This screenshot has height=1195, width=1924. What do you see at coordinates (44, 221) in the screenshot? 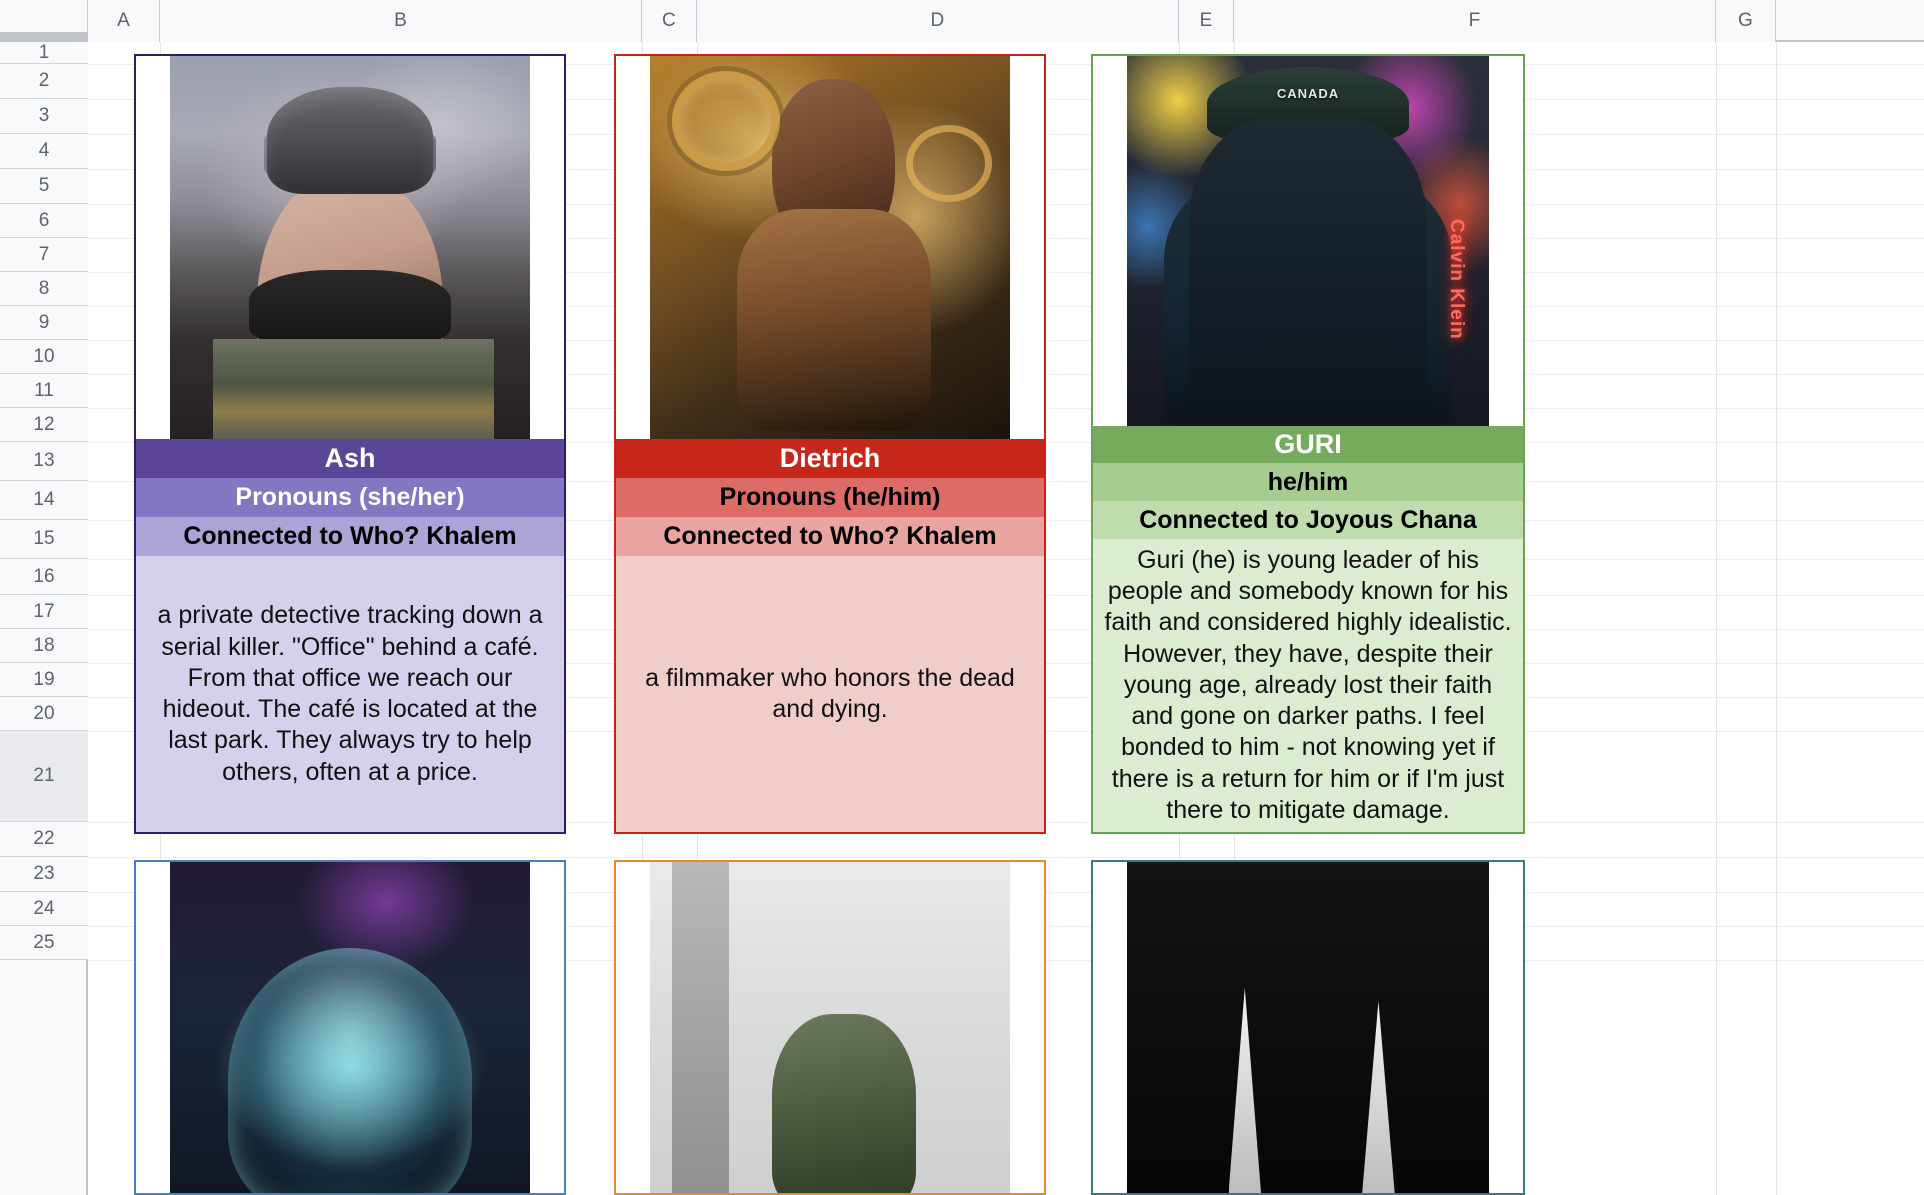
I see `row-header-6: 6` at bounding box center [44, 221].